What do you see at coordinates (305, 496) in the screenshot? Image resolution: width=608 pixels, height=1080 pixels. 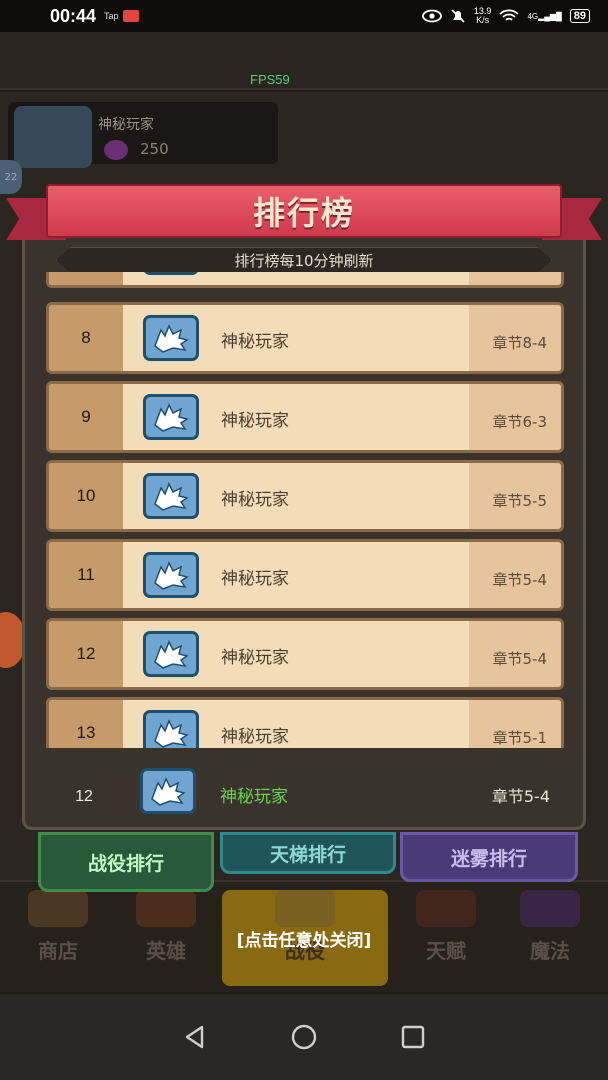 I see `leaderboard-row: 10 神秘玩家 章节5-5` at bounding box center [305, 496].